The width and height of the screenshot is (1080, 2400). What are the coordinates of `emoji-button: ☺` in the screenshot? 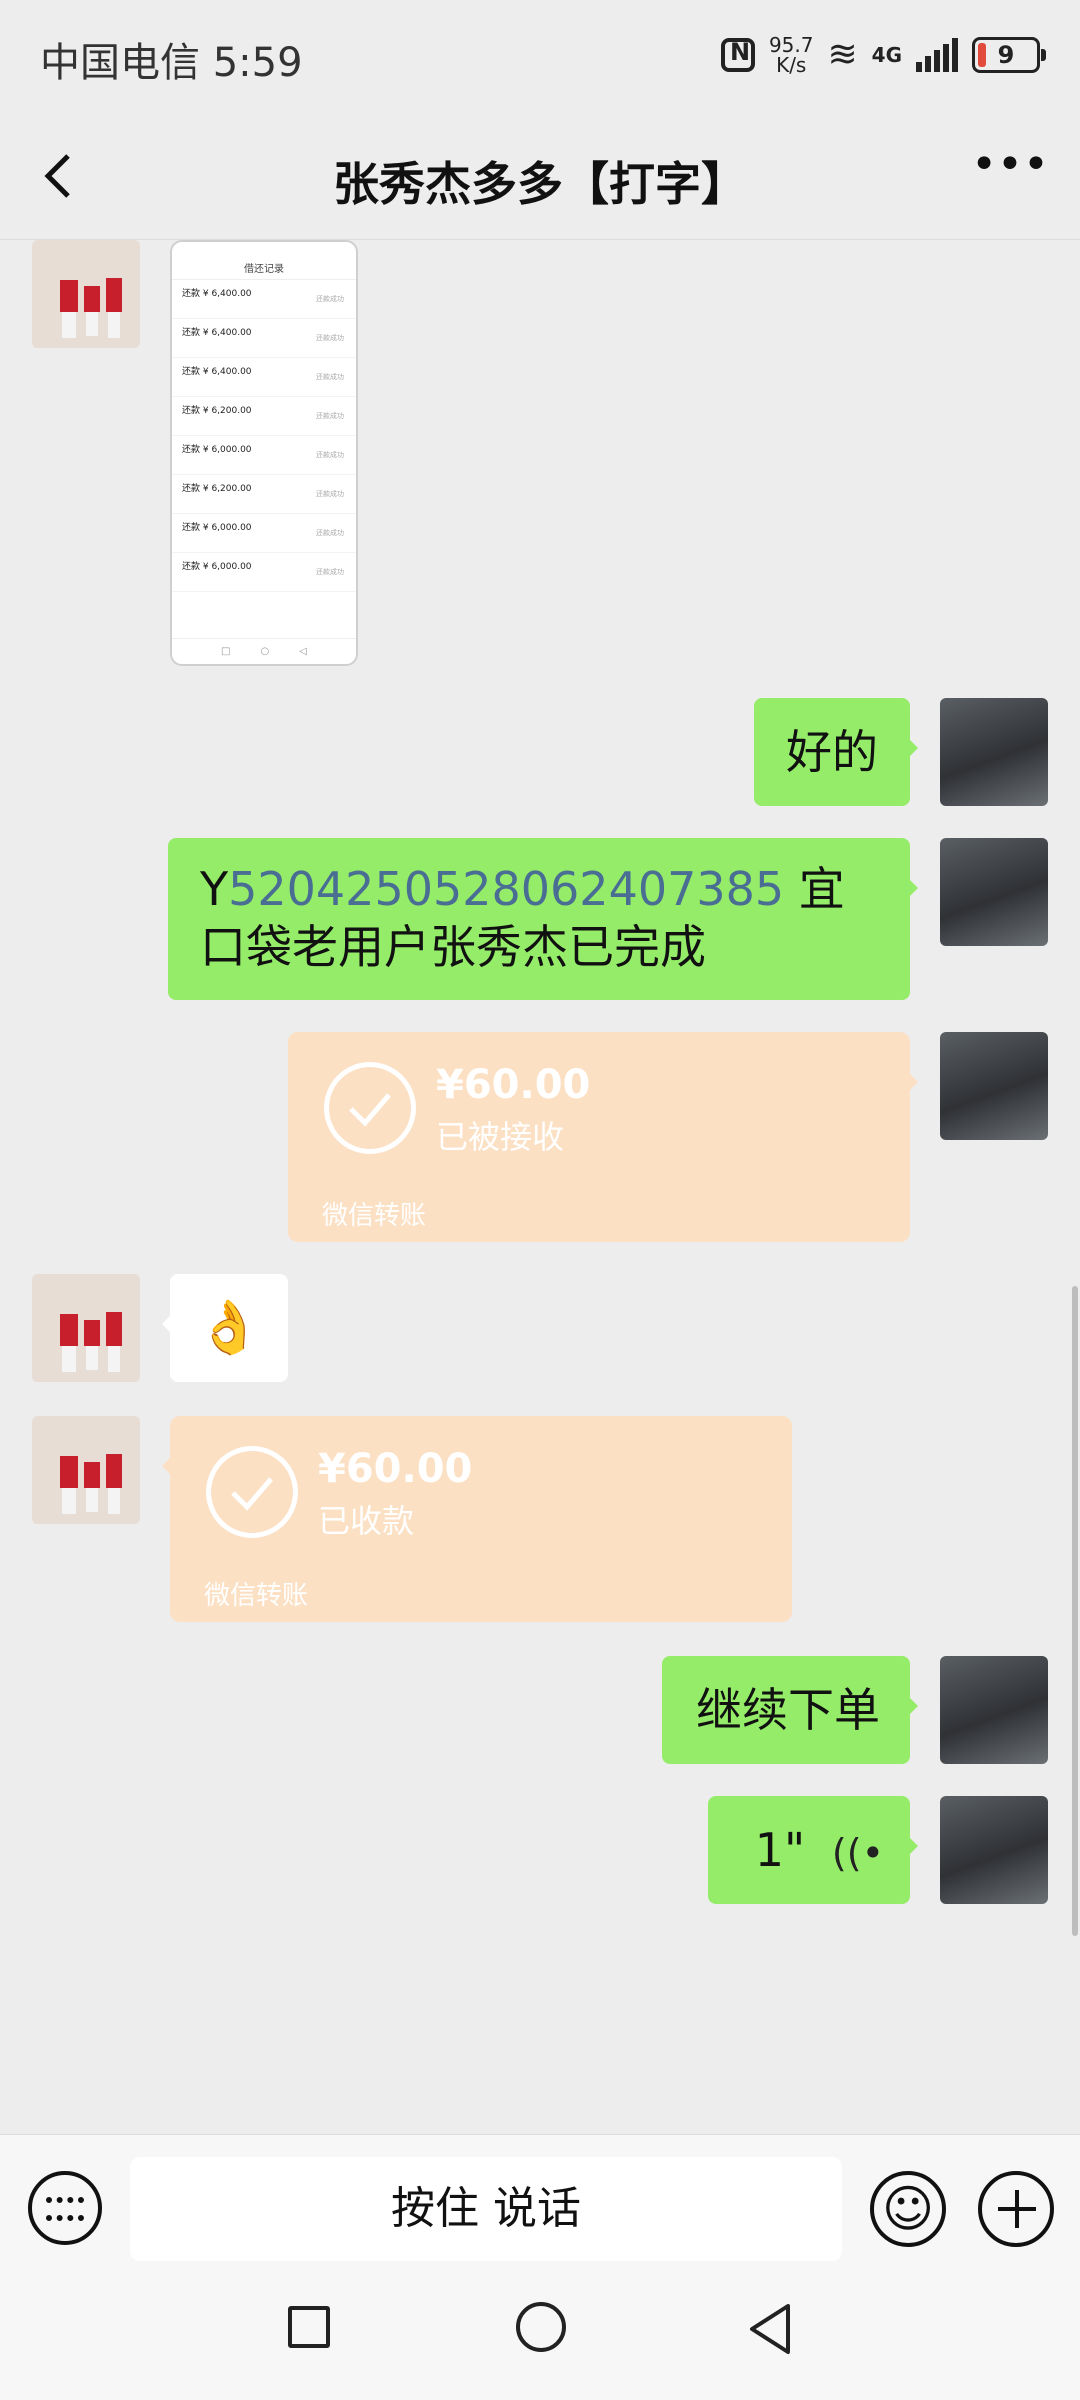 It's located at (908, 2209).